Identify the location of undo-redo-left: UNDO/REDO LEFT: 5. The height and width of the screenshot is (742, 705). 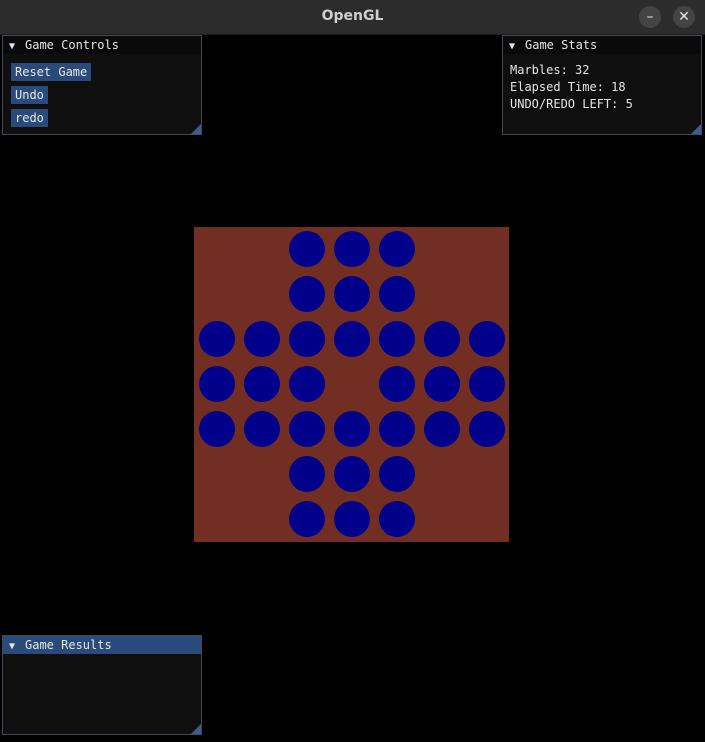
(571, 104).